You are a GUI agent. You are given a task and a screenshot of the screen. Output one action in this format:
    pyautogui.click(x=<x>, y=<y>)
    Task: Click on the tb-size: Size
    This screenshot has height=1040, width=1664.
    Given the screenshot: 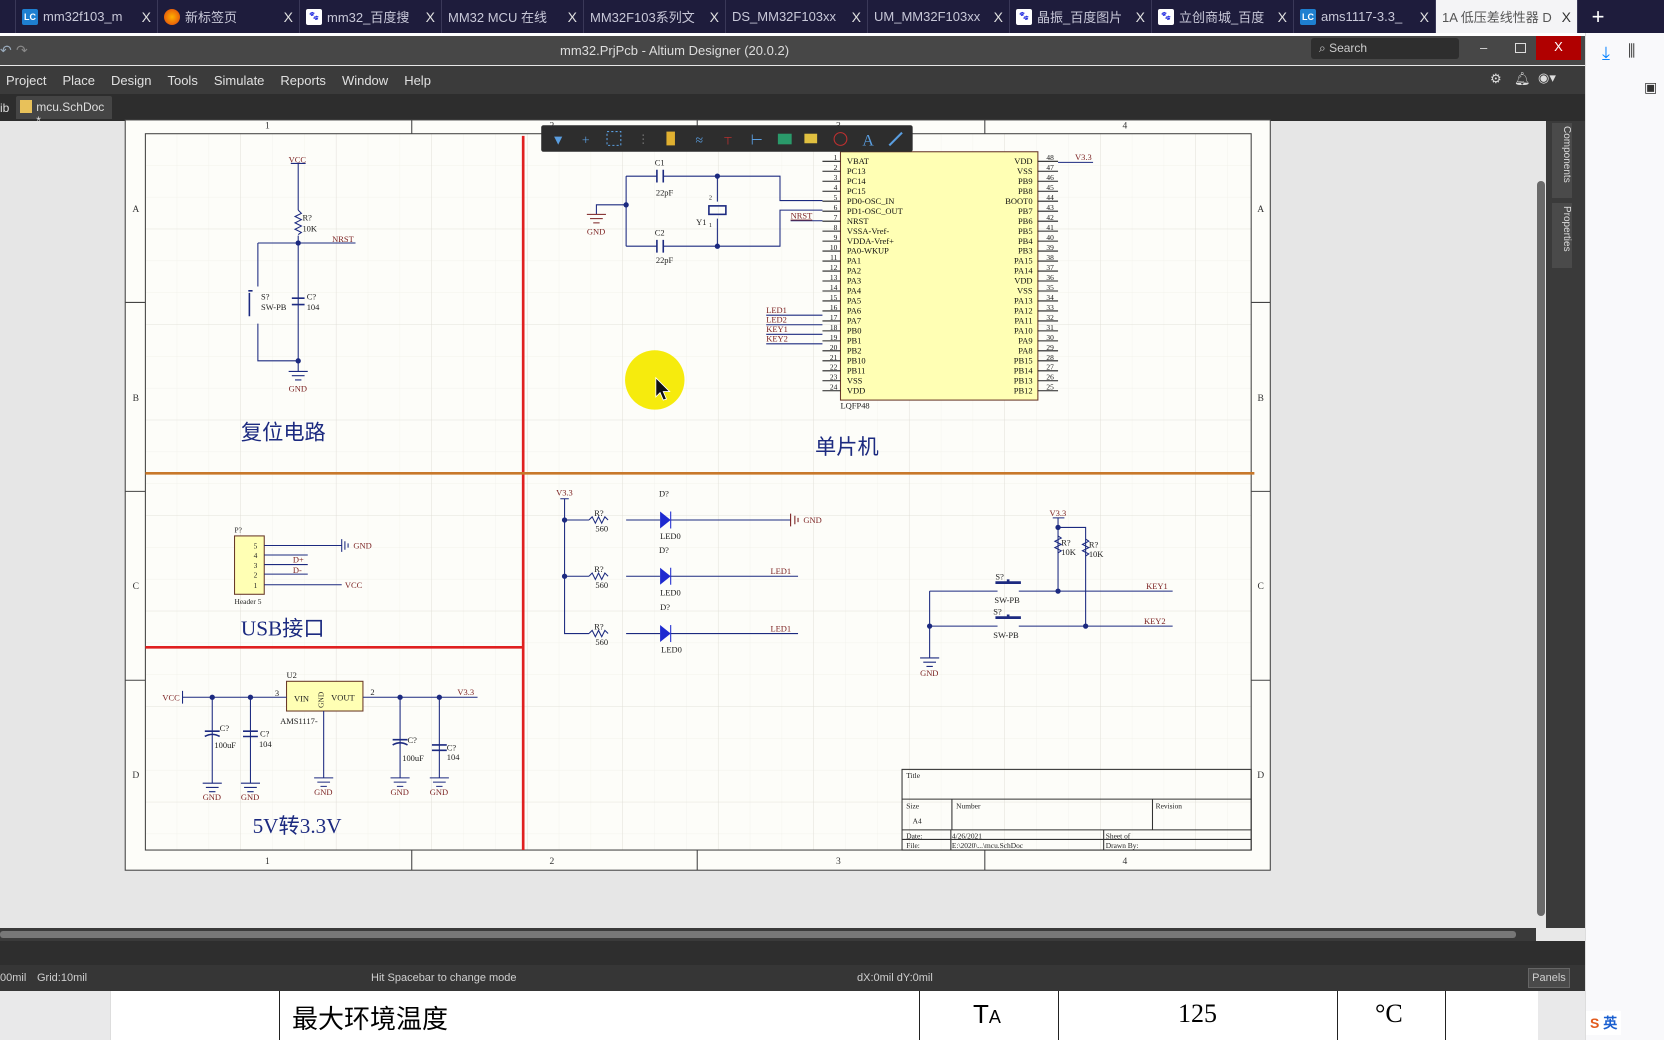 What is the action you would take?
    pyautogui.click(x=912, y=806)
    